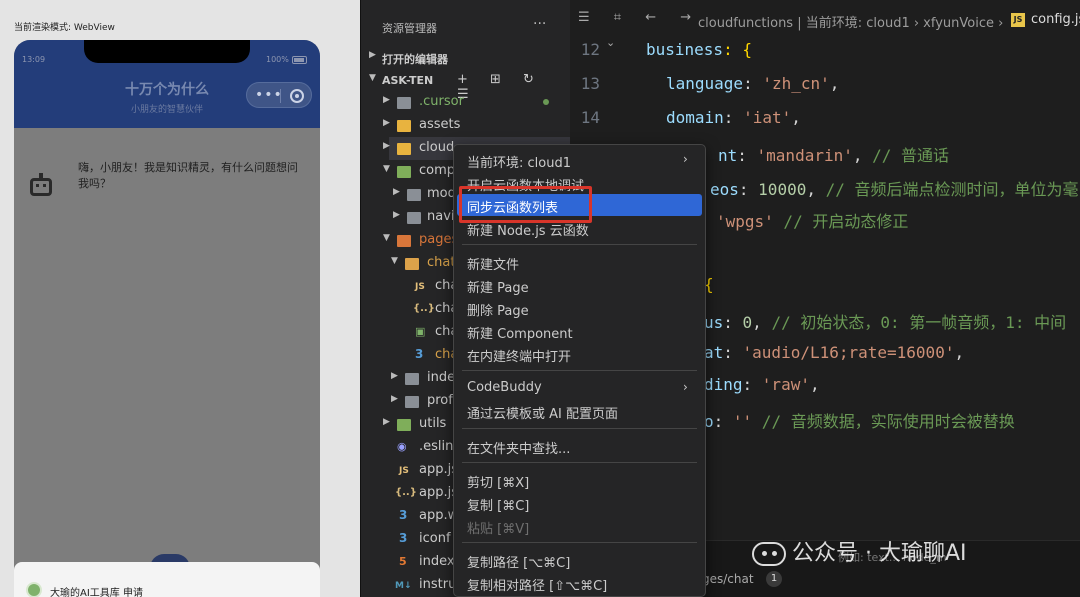  I want to click on menu-item-copy-relative-path: 复制相对路径 [⇧⌥⌘C], so click(579, 583).